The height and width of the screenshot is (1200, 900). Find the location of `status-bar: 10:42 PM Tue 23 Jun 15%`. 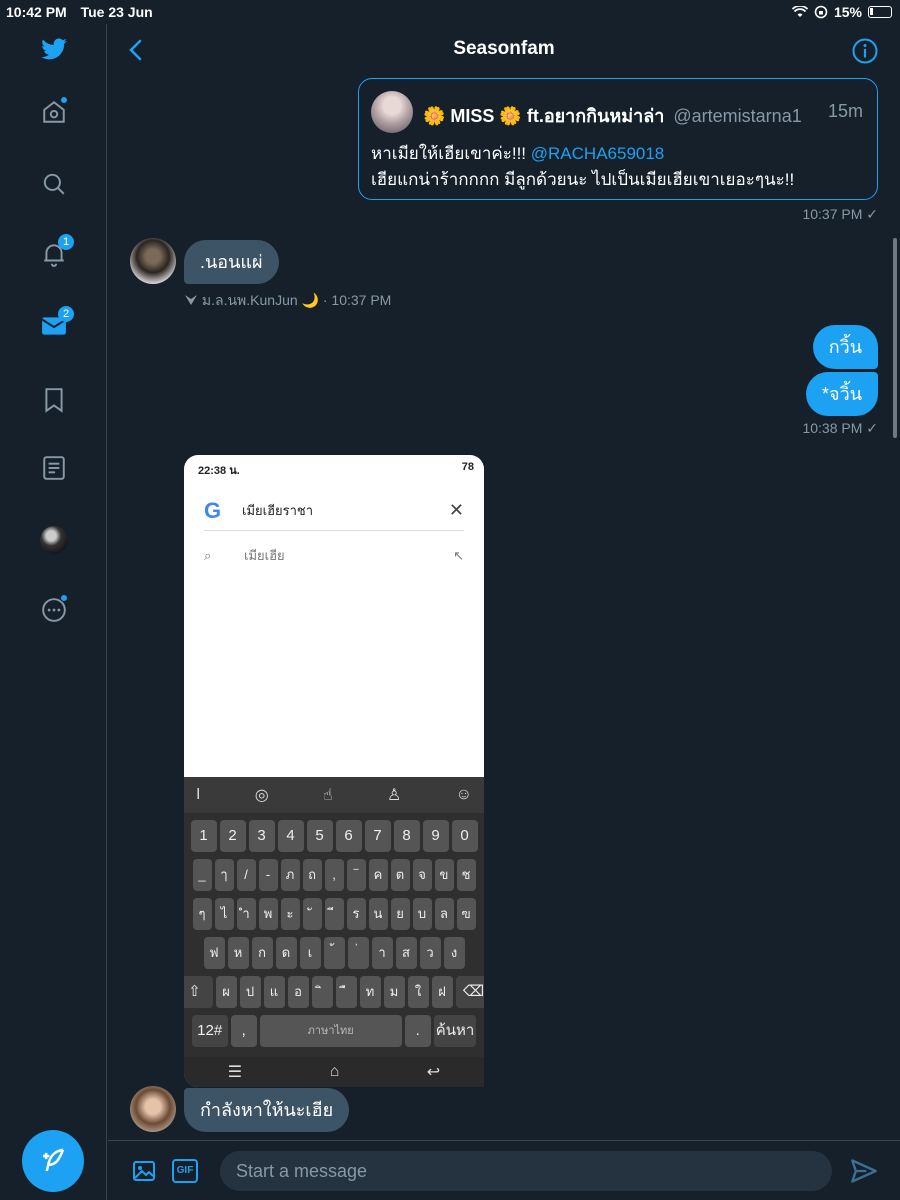

status-bar: 10:42 PM Tue 23 Jun 15% is located at coordinates (450, 12).